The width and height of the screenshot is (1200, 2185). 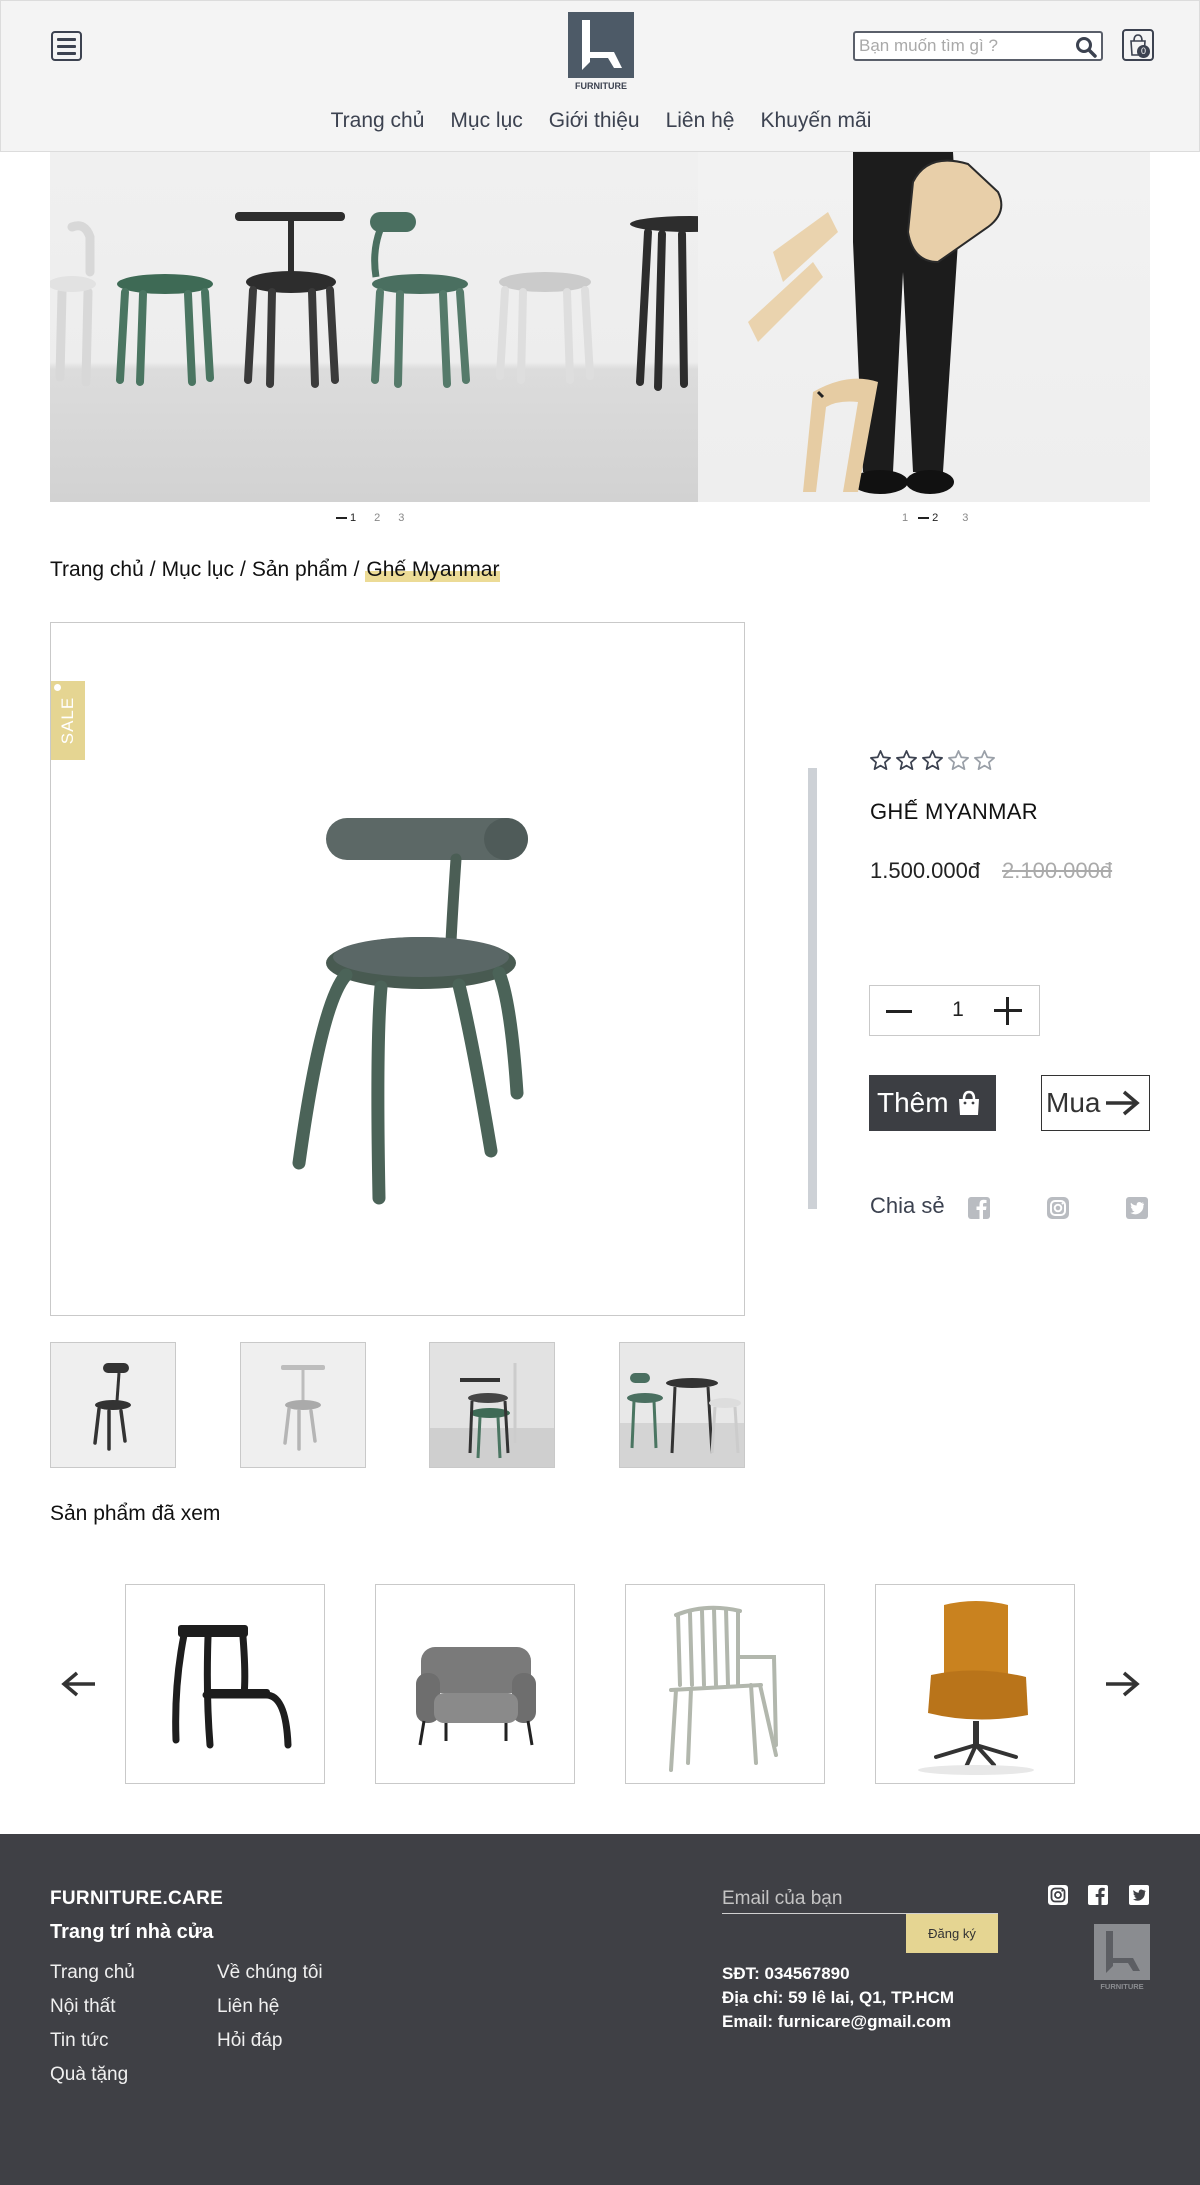 What do you see at coordinates (250, 2041) in the screenshot?
I see `footer-link-faq: Hỏi đáp` at bounding box center [250, 2041].